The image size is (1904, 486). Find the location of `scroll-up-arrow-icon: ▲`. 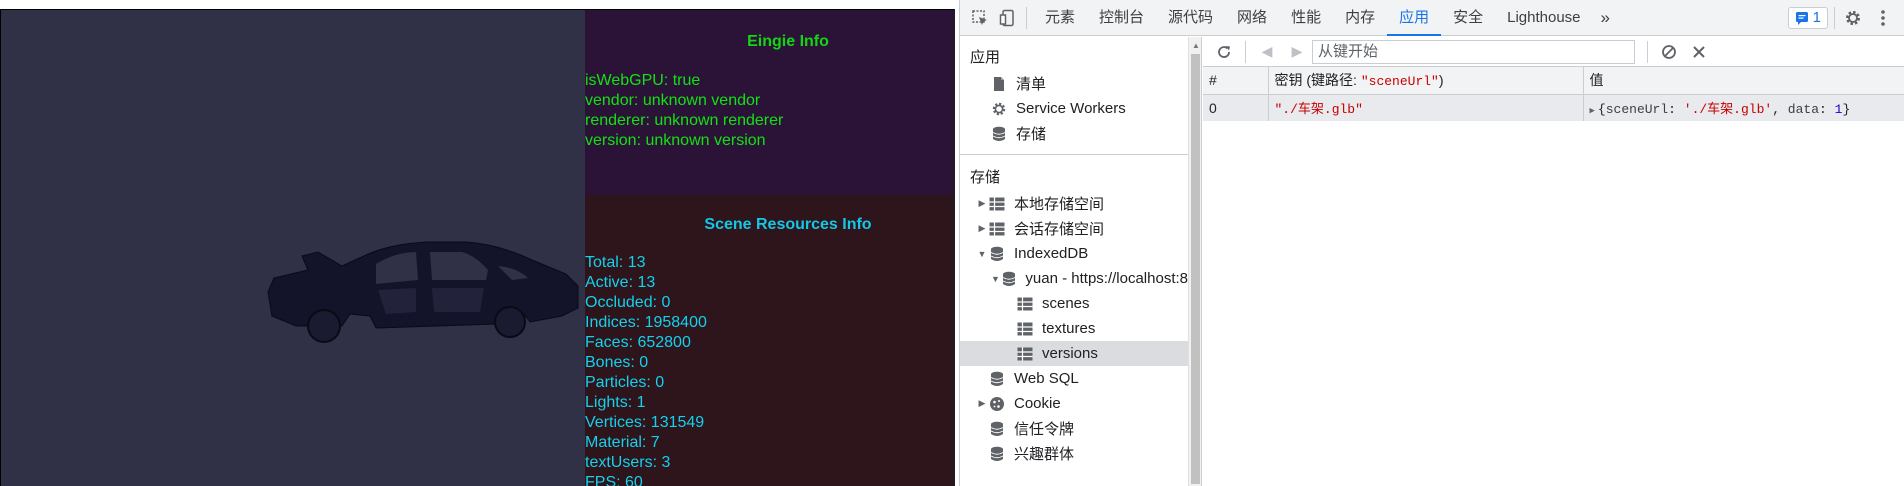

scroll-up-arrow-icon: ▲ is located at coordinates (1196, 45).